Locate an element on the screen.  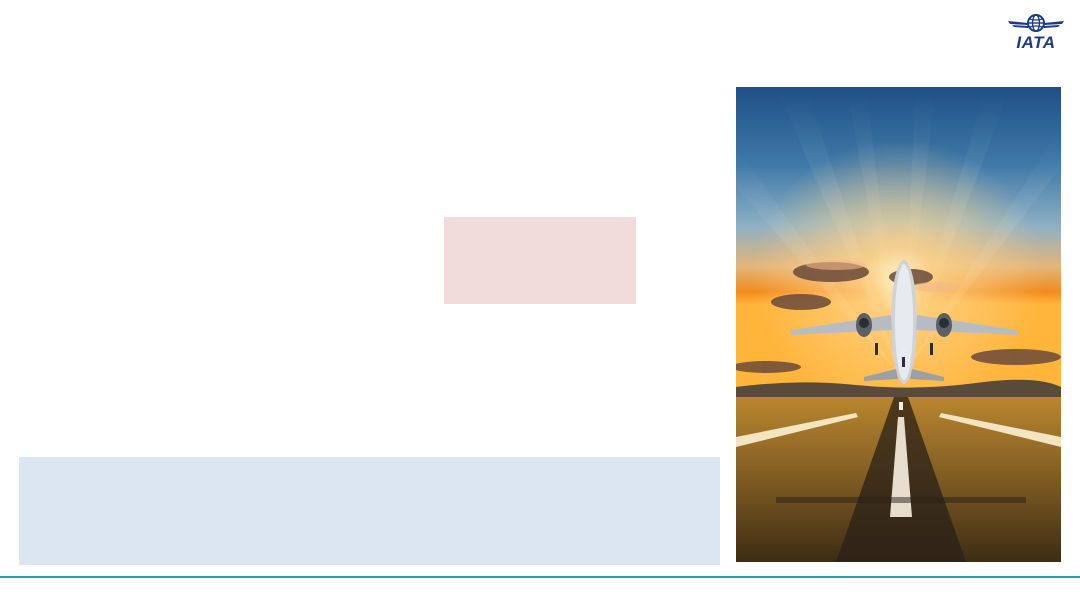
pink-placeholder-box is located at coordinates (540, 260).